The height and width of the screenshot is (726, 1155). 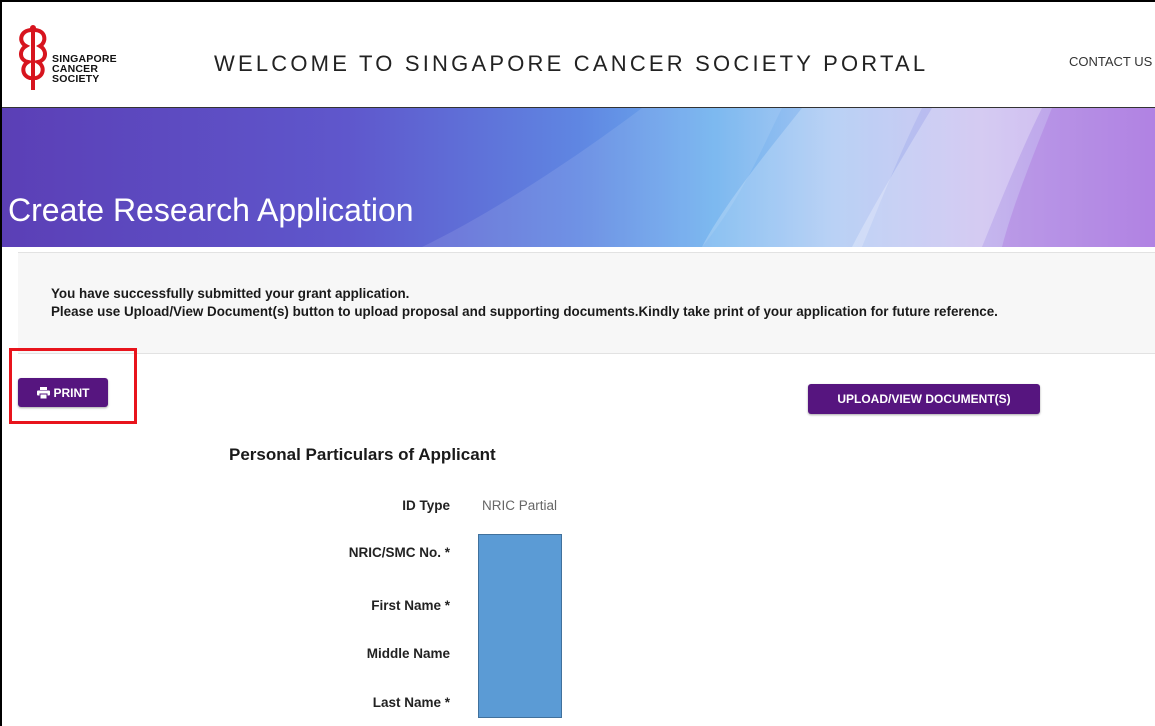 I want to click on middle-name-label: Middle Name, so click(x=408, y=653).